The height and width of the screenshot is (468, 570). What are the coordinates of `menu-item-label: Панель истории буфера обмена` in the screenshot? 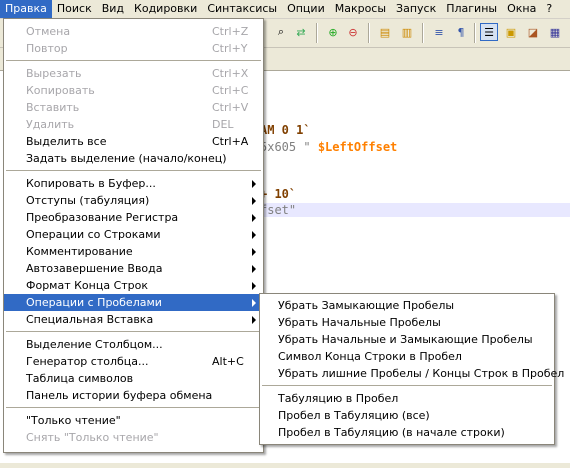 It's located at (119, 395).